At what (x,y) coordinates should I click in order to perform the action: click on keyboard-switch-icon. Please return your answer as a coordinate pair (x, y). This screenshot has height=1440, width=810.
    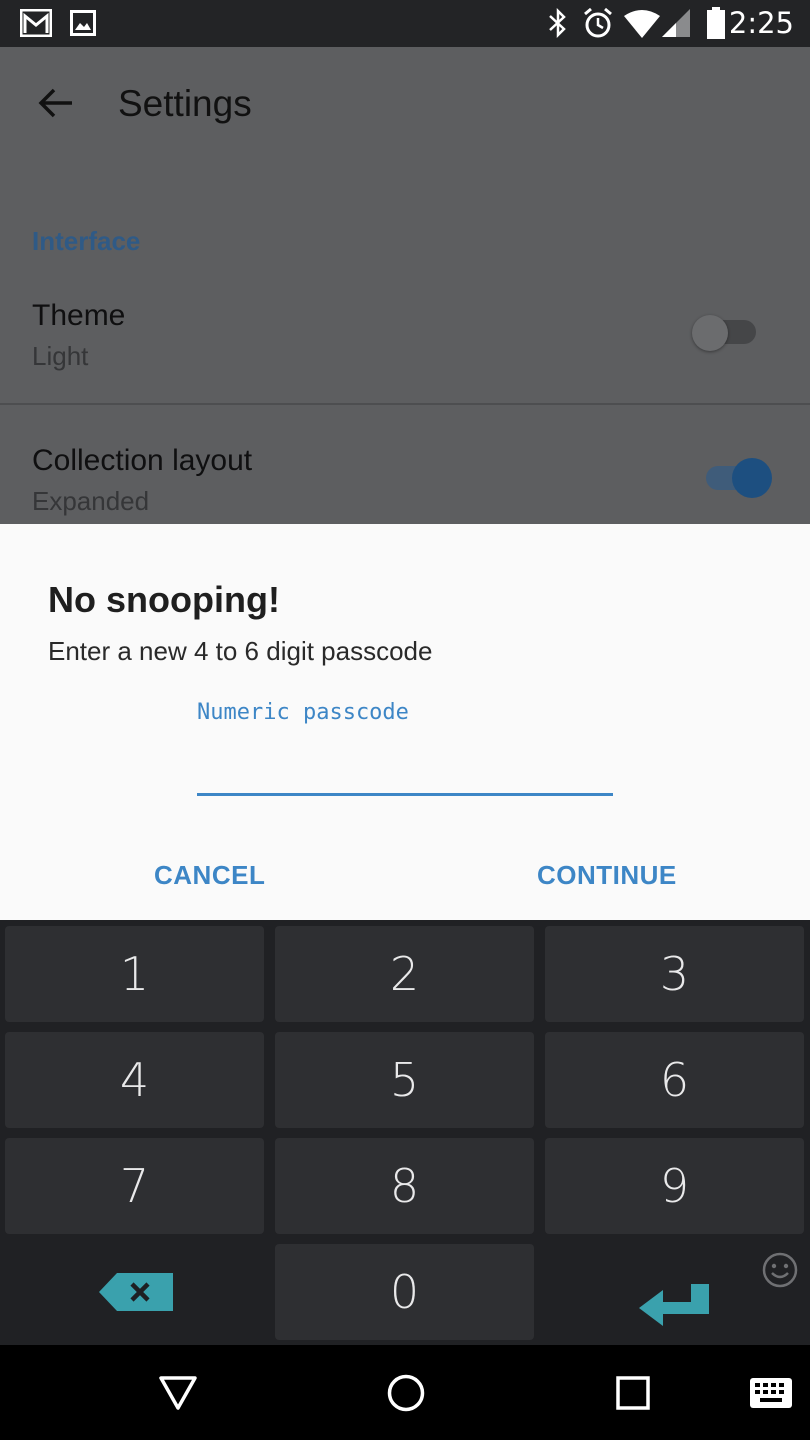
    Looking at the image, I should click on (771, 1393).